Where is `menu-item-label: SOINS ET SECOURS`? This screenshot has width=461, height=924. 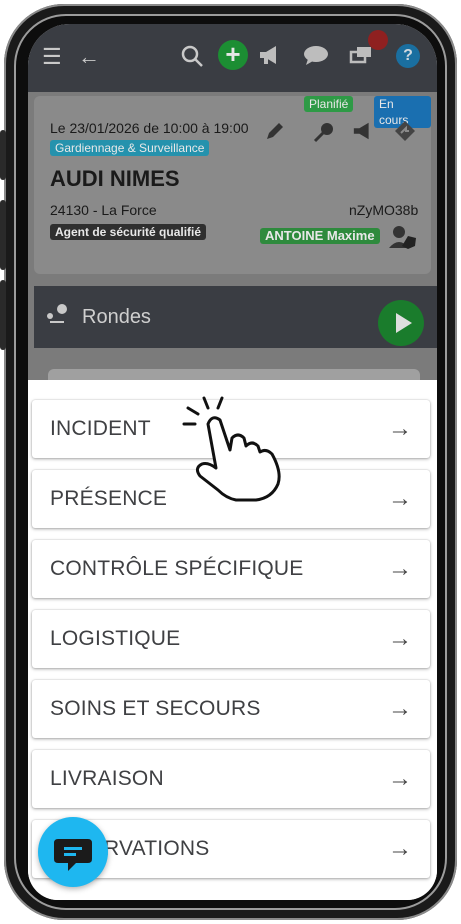
menu-item-label: SOINS ET SECOURS is located at coordinates (155, 708).